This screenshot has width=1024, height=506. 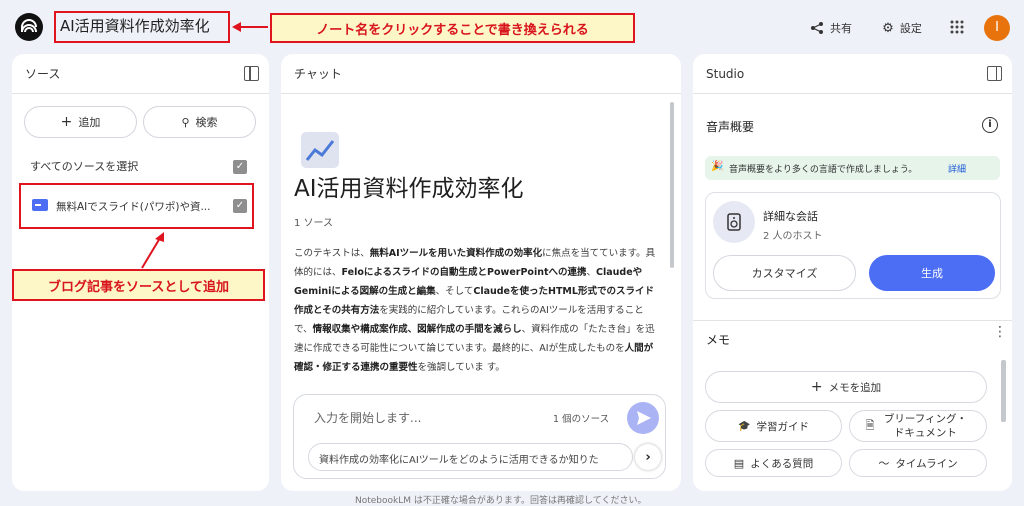 I want to click on sources-header: ソース, so click(x=140, y=74).